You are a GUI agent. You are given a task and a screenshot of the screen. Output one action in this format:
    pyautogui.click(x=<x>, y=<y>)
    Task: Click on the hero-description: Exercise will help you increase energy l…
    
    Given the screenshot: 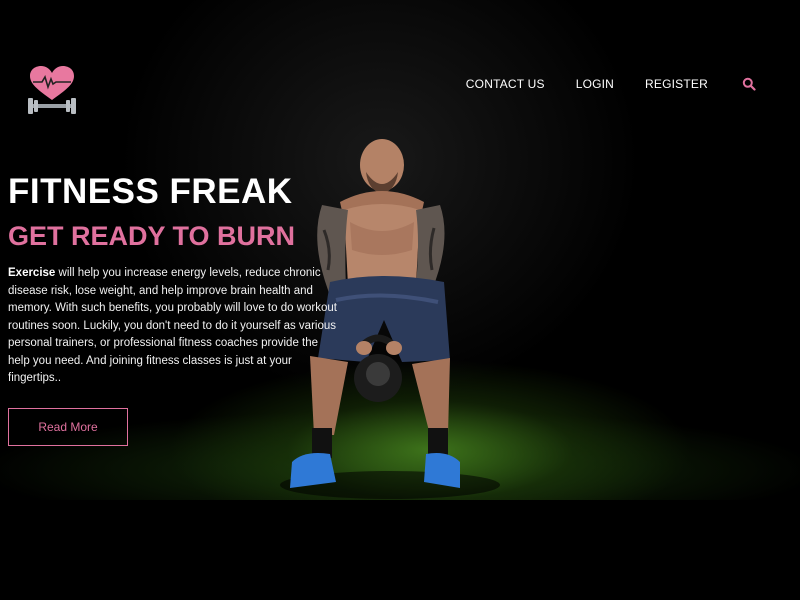 What is the action you would take?
    pyautogui.click(x=173, y=326)
    